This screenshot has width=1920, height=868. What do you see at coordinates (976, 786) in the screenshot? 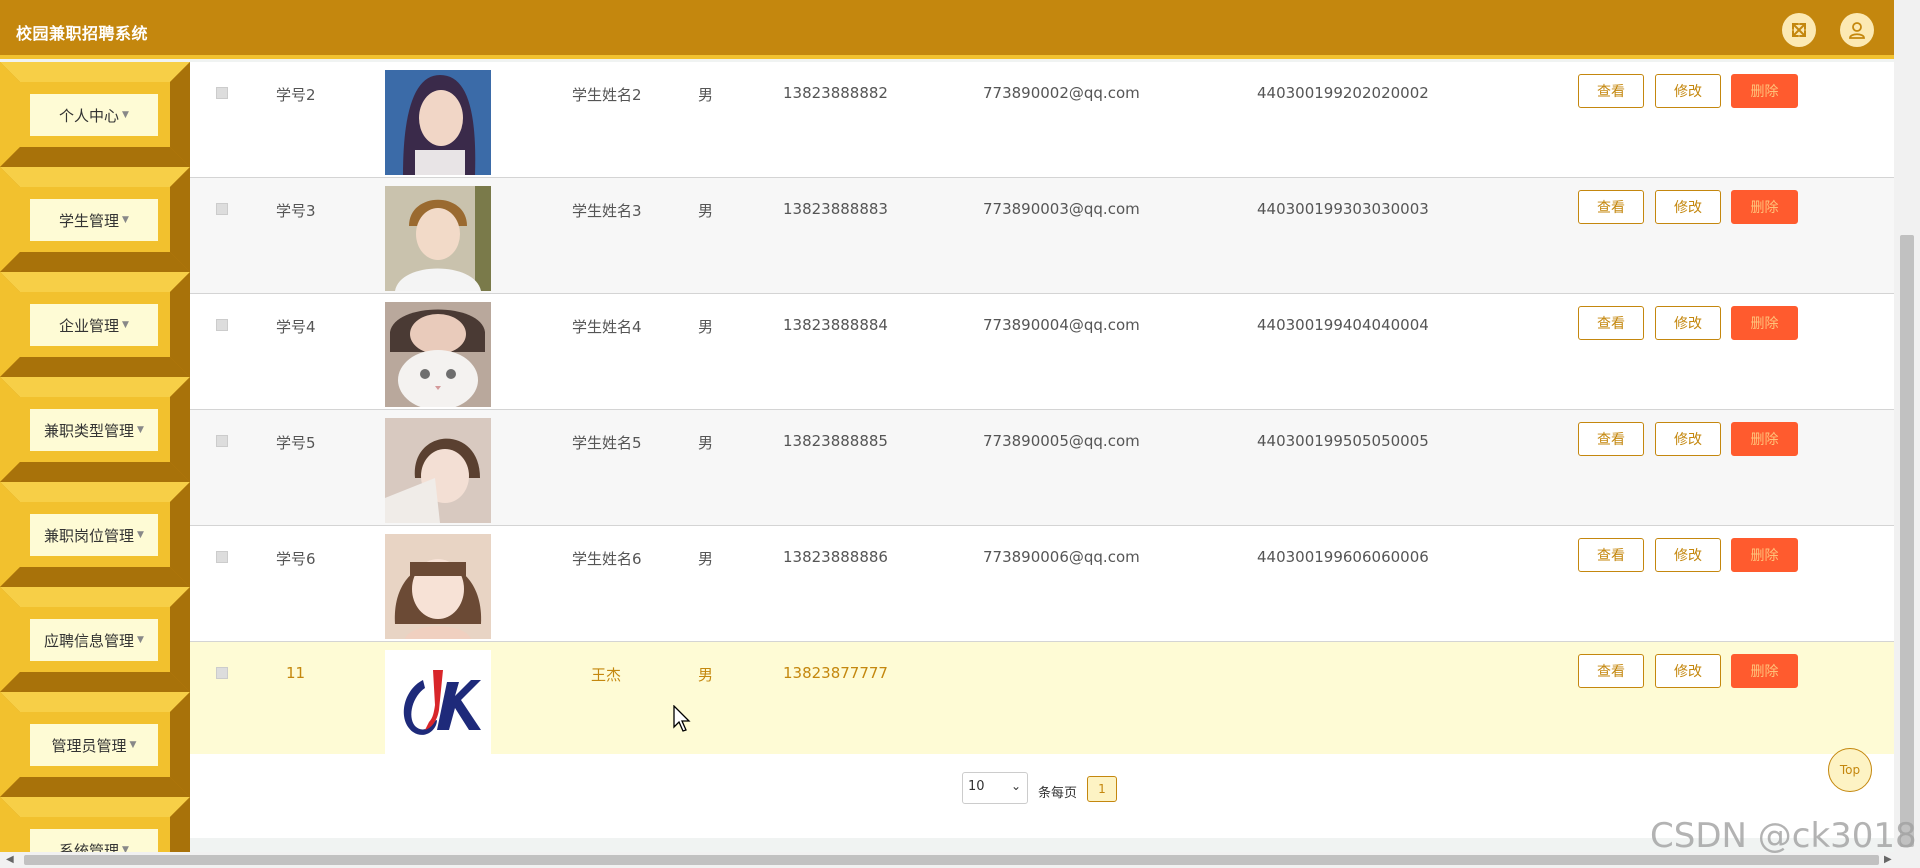
I see `page-size-value: 10` at bounding box center [976, 786].